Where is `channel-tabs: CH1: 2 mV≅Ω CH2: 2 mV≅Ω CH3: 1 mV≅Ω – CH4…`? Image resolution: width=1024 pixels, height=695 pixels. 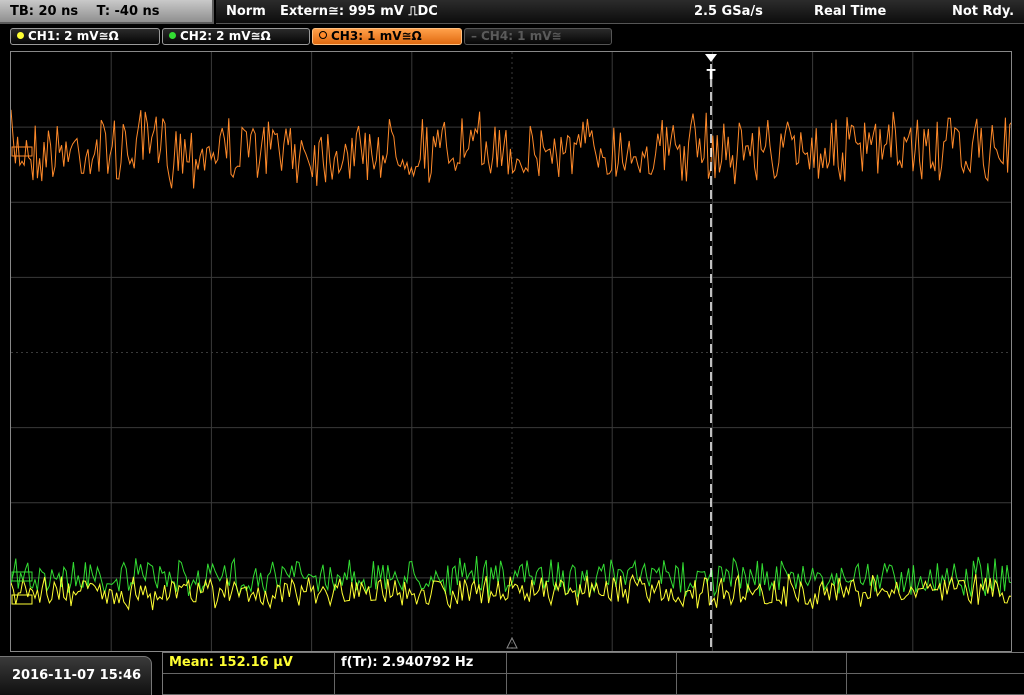
channel-tabs: CH1: 2 mV≅Ω CH2: 2 mV≅Ω CH3: 1 mV≅Ω – CH4… is located at coordinates (512, 37).